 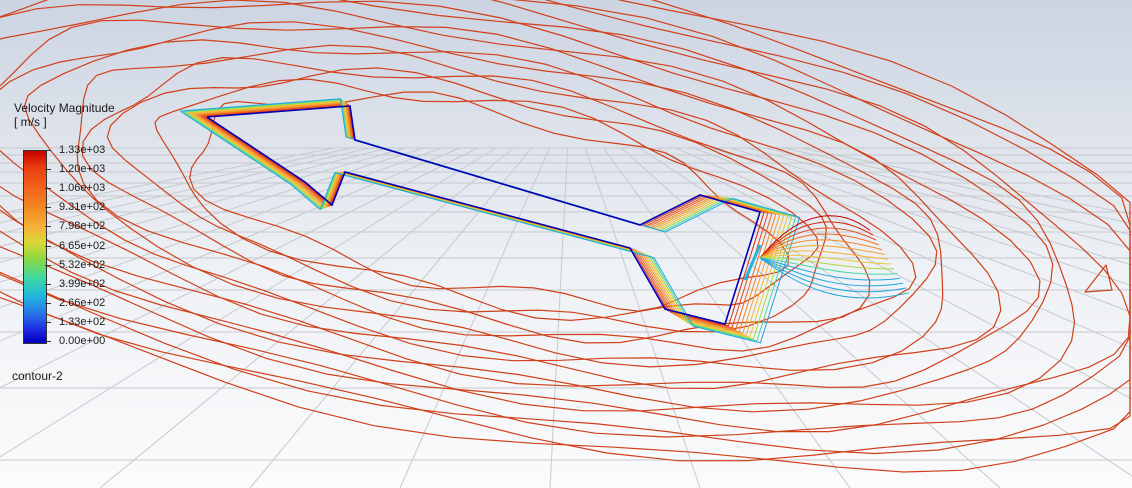 I want to click on legend-unit: [ m/s ], so click(x=30, y=122).